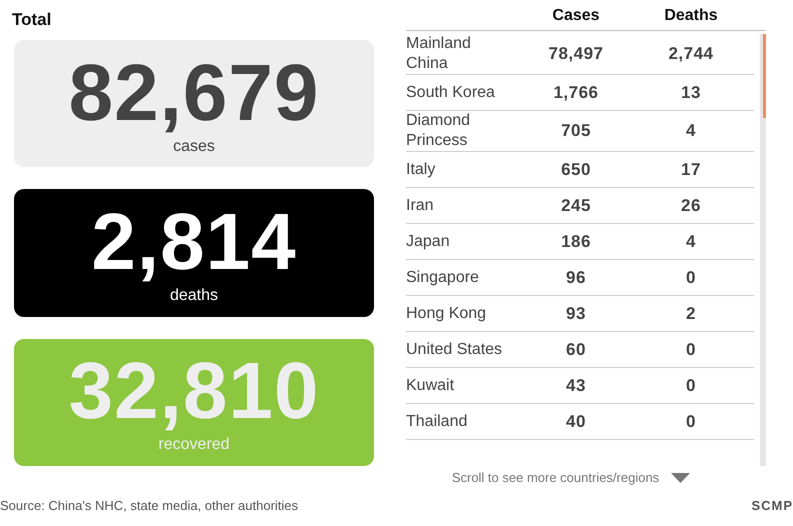 The height and width of the screenshot is (526, 793). Describe the element at coordinates (691, 54) in the screenshot. I see `table-cell-text: 2,744` at that location.